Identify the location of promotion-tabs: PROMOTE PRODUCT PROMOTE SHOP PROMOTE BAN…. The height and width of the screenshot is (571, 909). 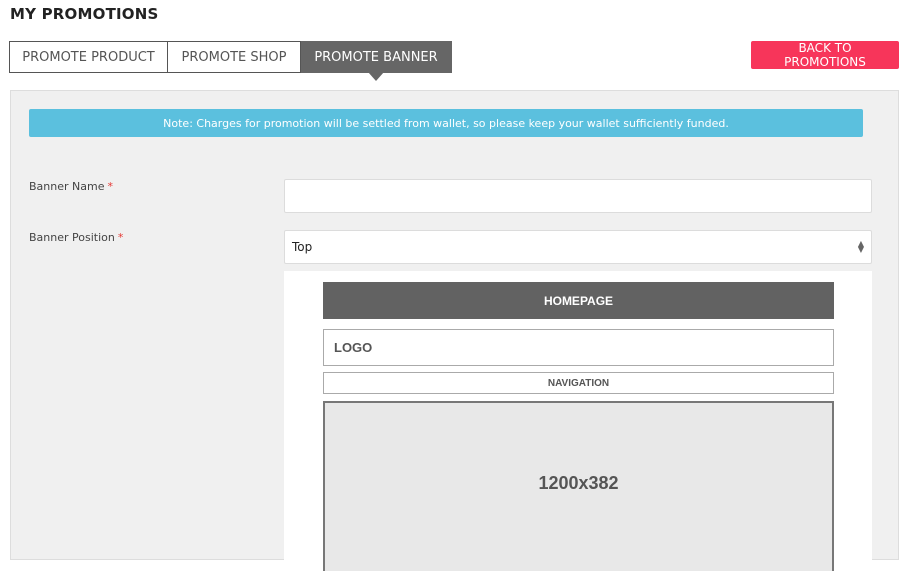
(230, 61).